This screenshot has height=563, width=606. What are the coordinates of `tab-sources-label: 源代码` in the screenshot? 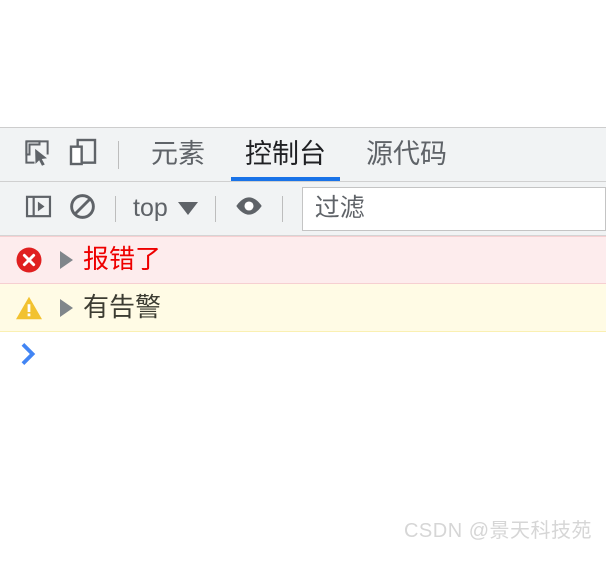 It's located at (406, 154).